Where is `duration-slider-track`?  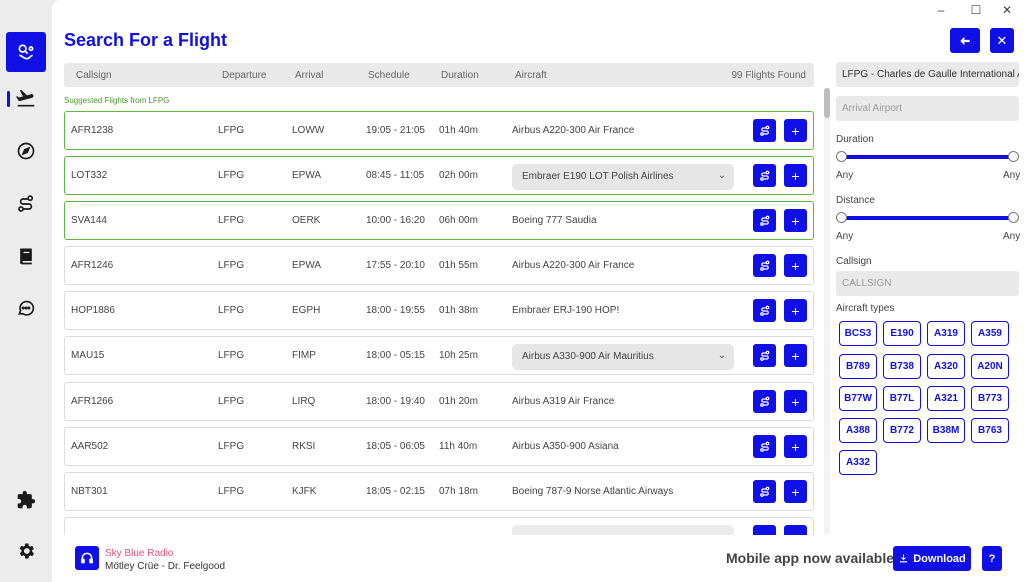
duration-slider-track is located at coordinates (927, 157).